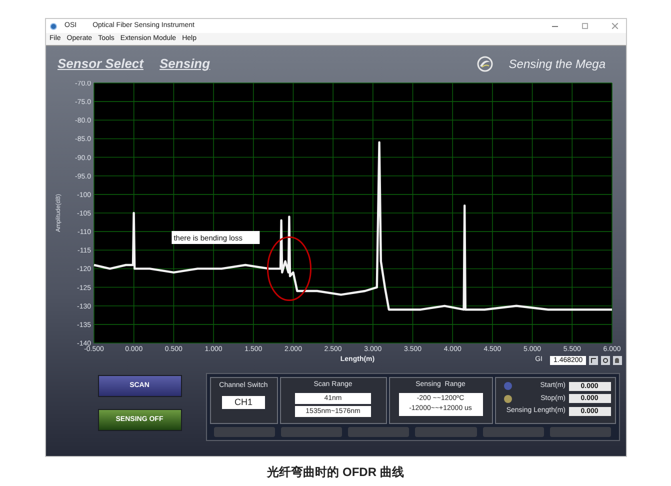 The image size is (671, 486). I want to click on figure-caption: 光纤弯曲时的 OFDR 曲线, so click(335, 472).